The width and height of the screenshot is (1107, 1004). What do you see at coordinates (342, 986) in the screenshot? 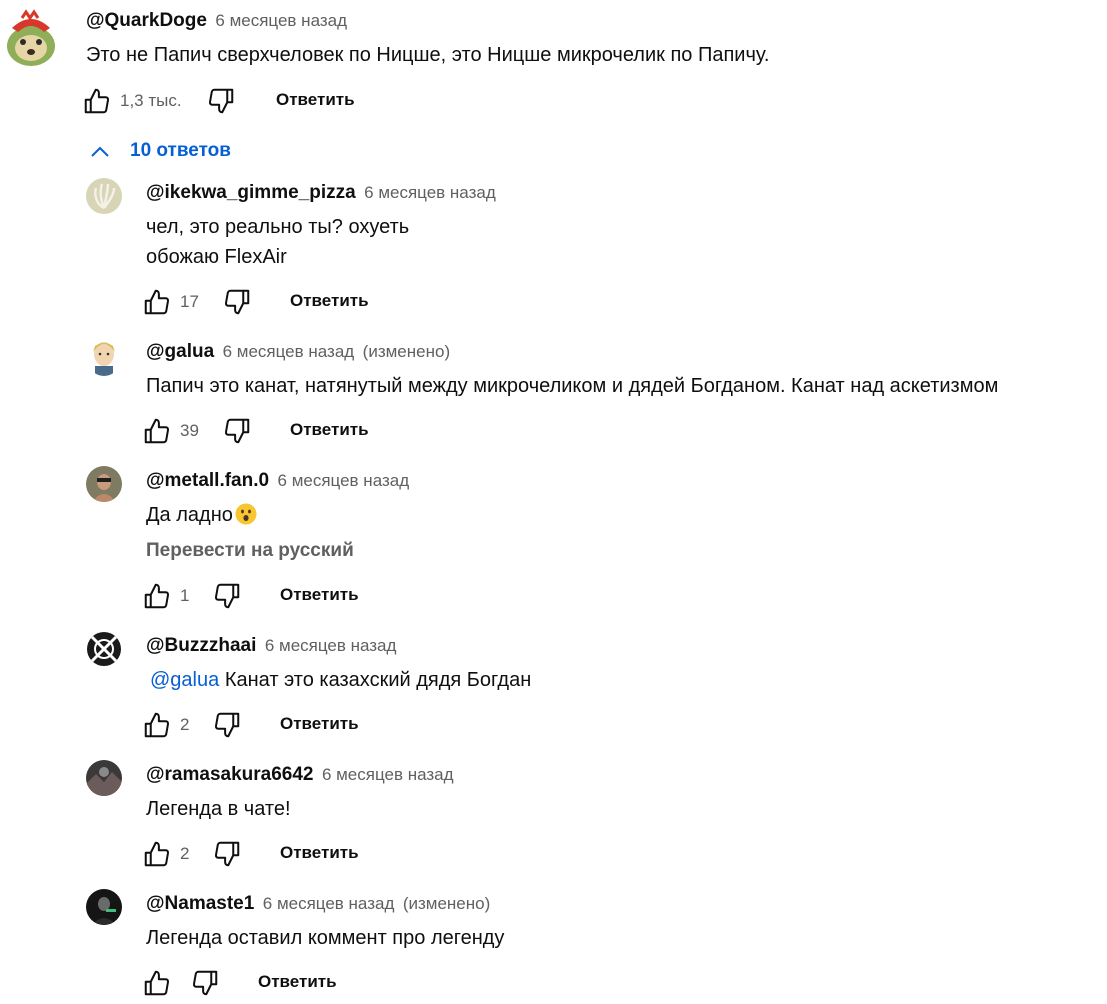
I see `comment-actions: Ответить` at bounding box center [342, 986].